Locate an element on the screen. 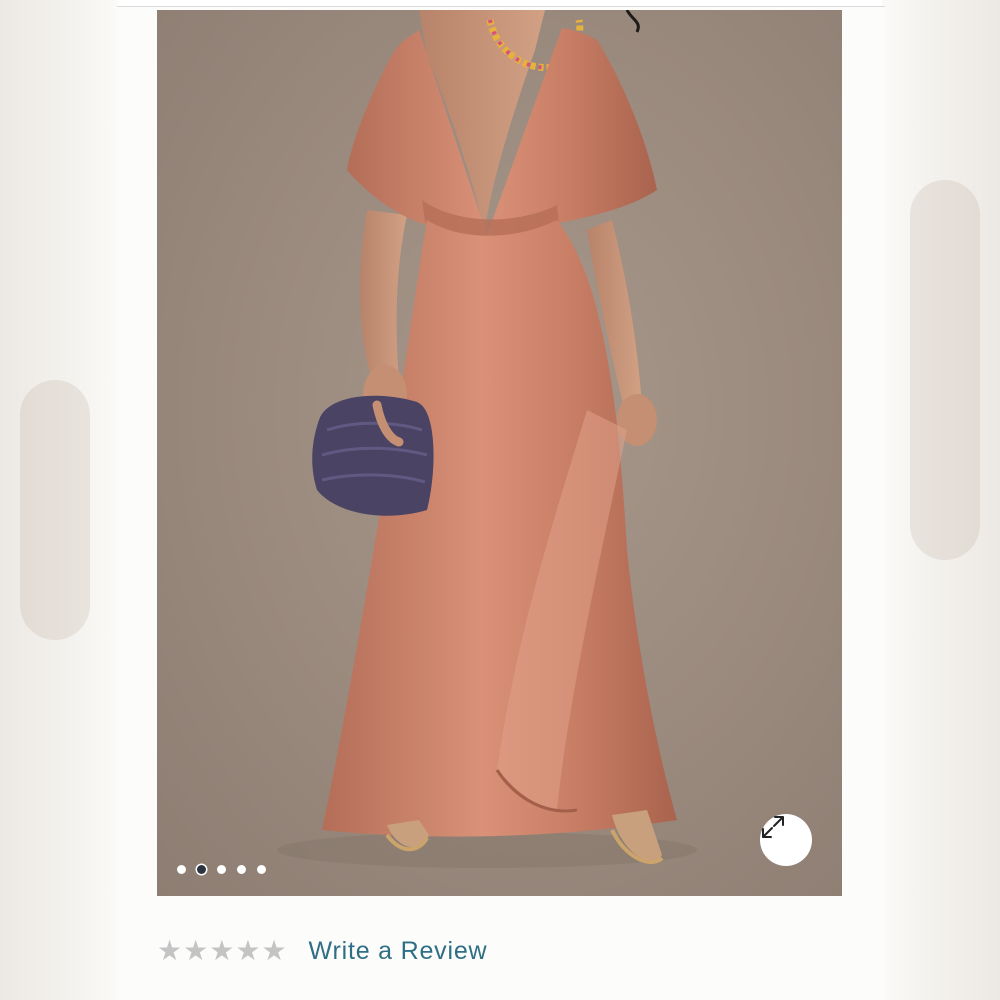  carousel-dots is located at coordinates (221, 869).